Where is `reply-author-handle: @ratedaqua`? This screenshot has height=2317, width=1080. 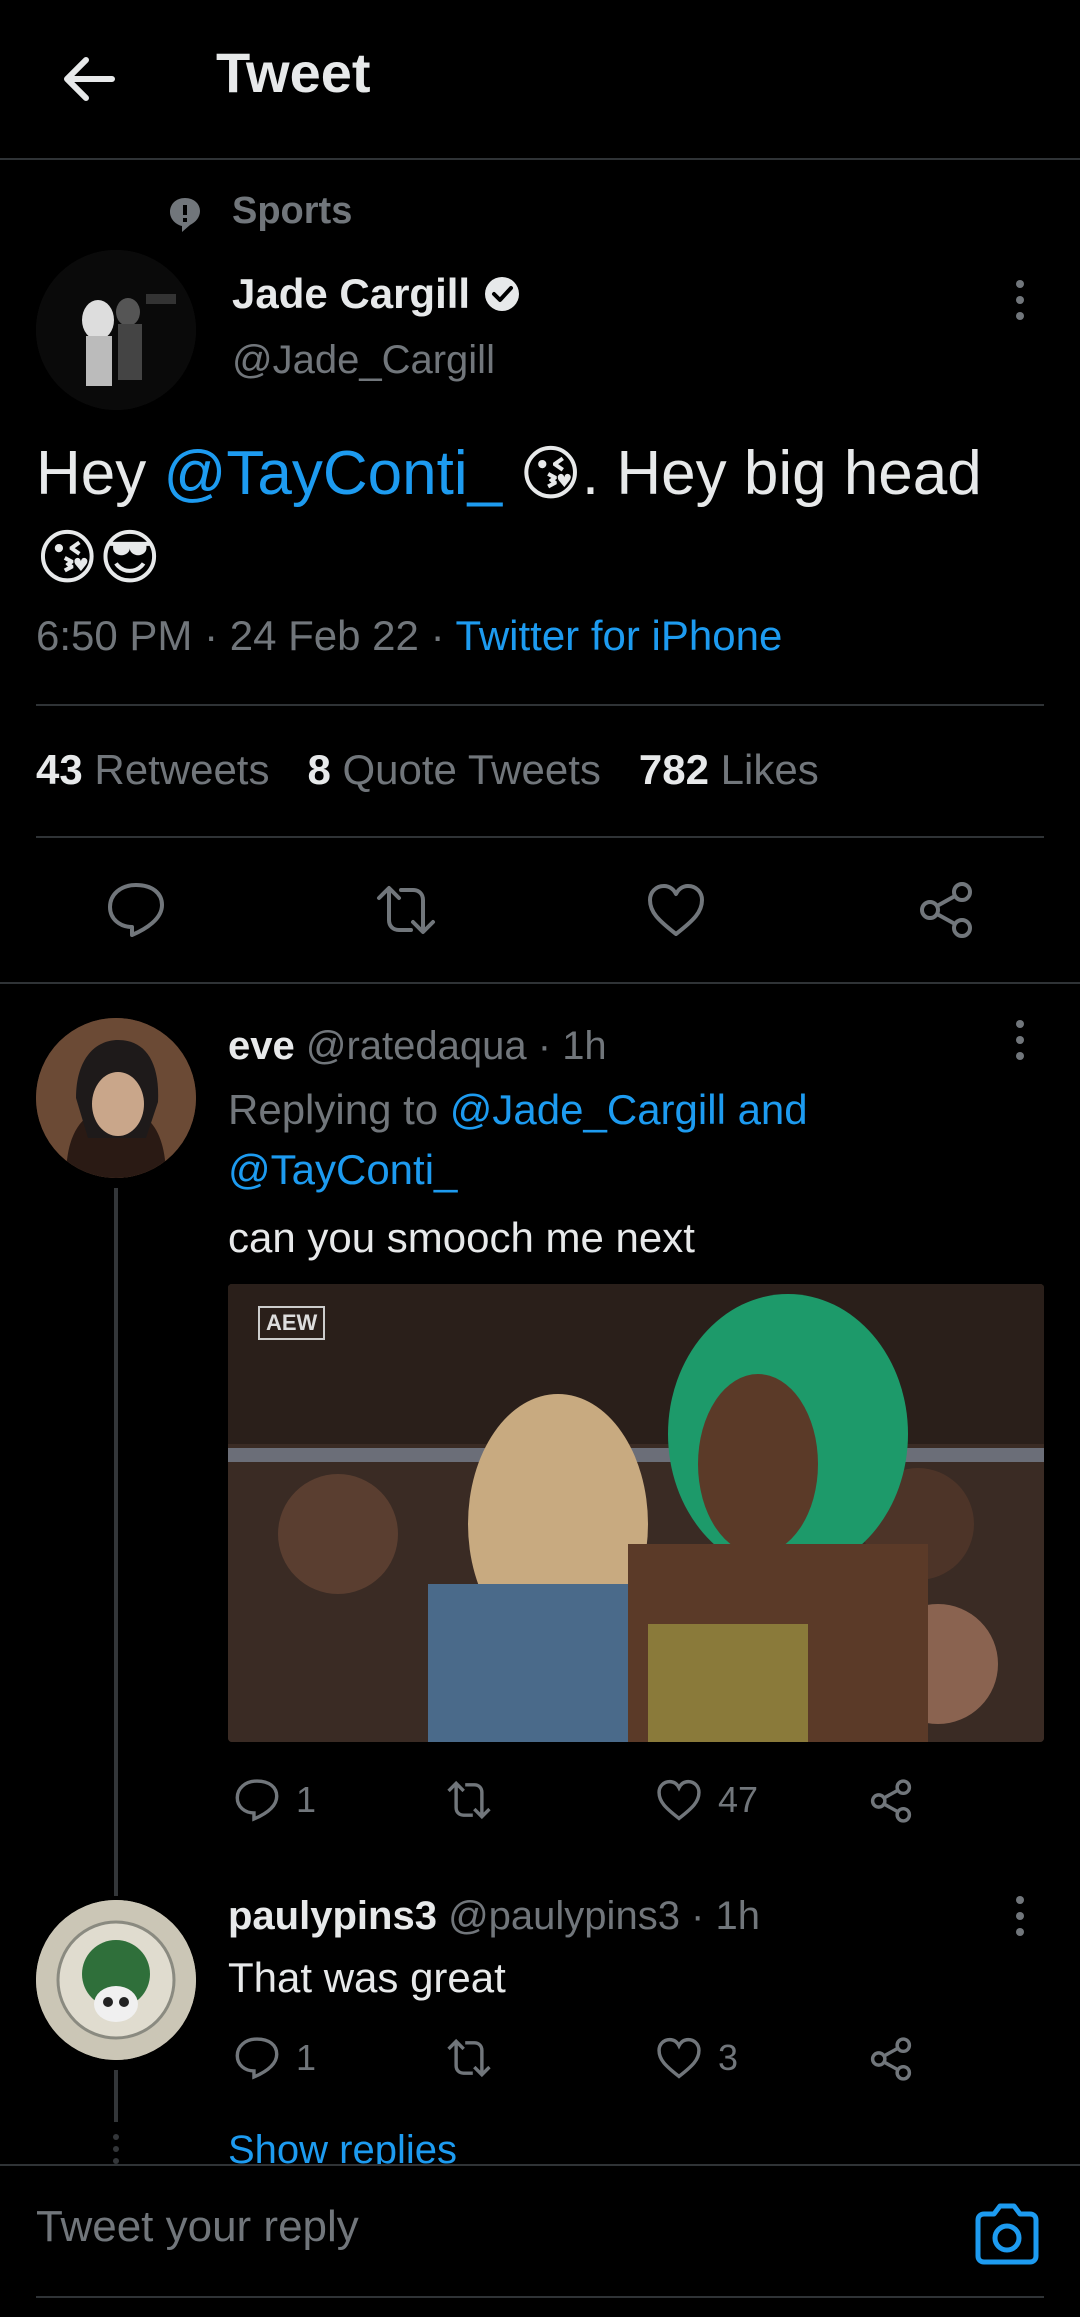 reply-author-handle: @ratedaqua is located at coordinates (416, 1046).